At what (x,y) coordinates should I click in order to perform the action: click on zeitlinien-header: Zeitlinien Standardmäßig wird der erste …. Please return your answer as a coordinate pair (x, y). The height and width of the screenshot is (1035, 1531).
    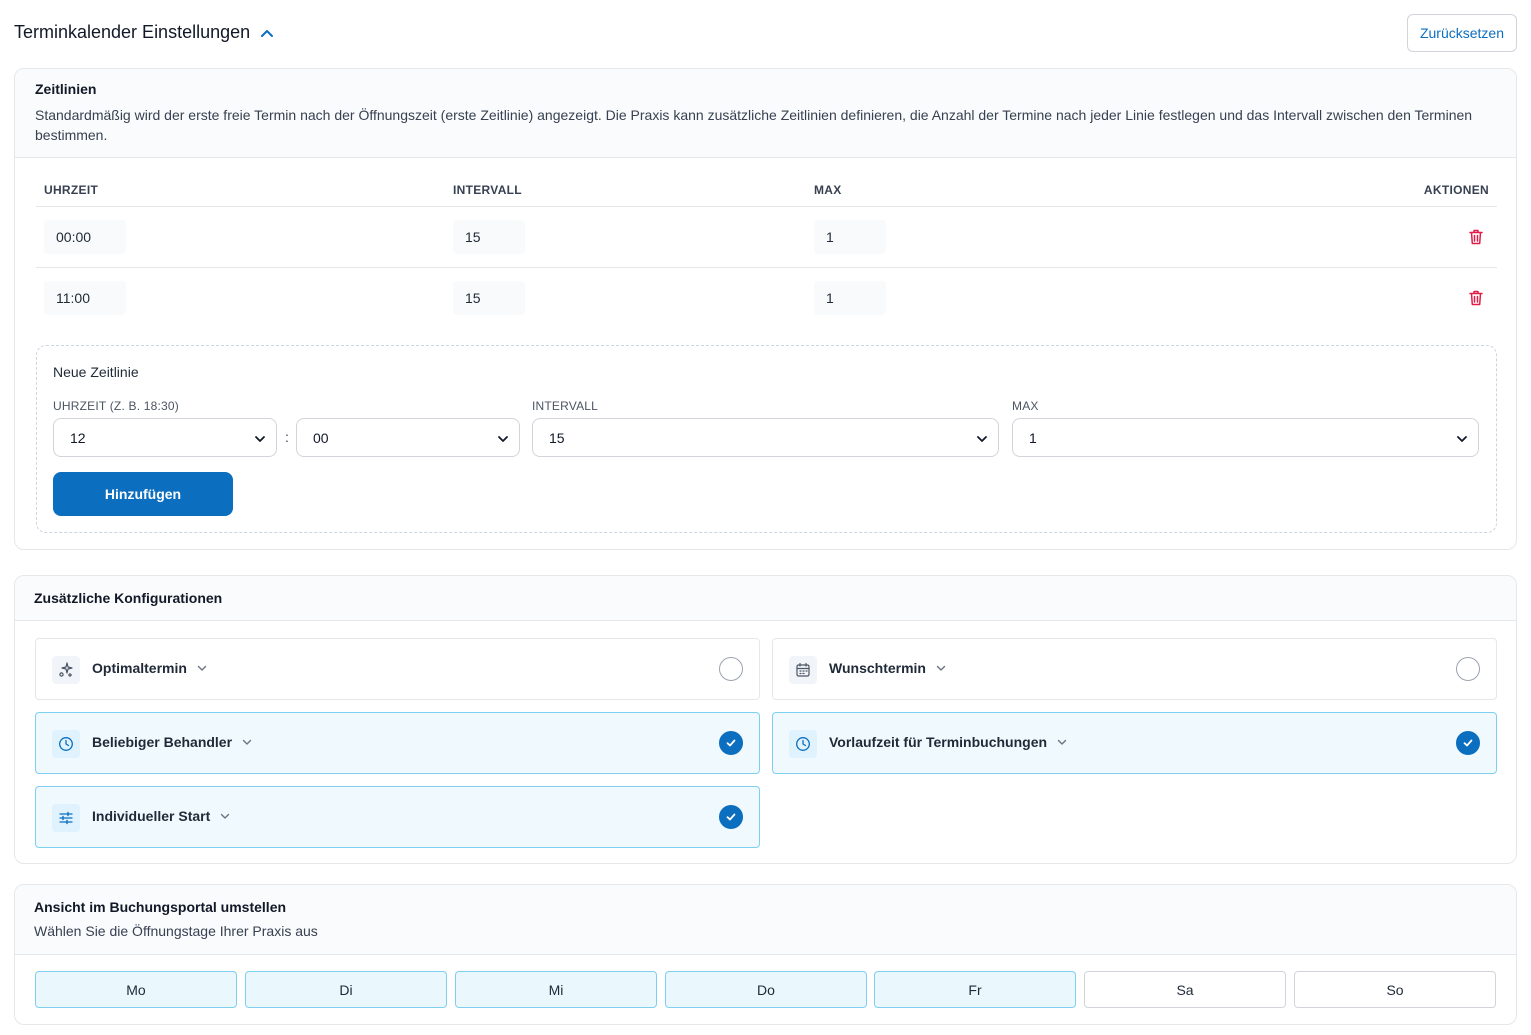
    Looking at the image, I should click on (765, 113).